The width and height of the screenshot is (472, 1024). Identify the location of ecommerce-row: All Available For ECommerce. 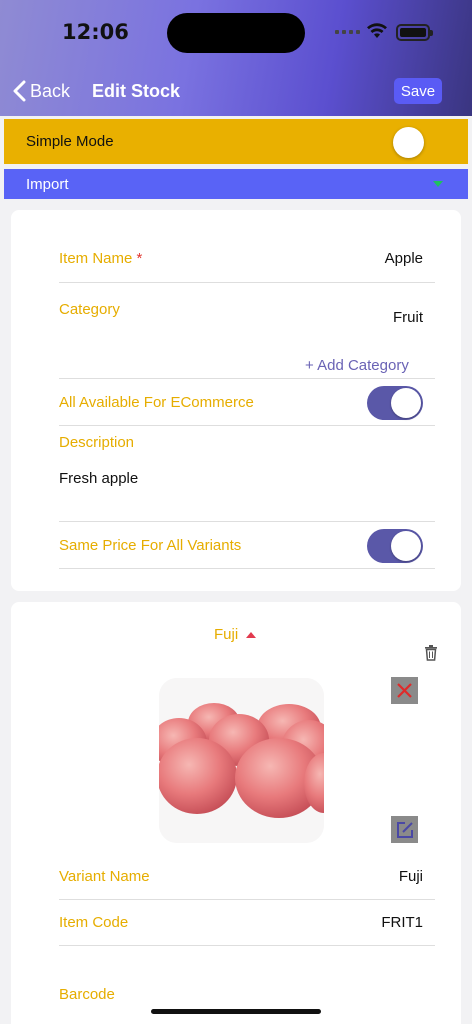
(247, 403).